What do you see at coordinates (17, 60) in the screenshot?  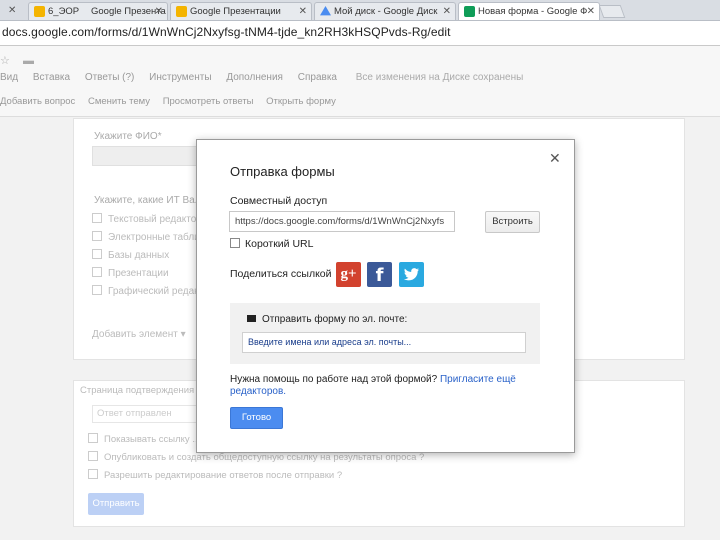 I see `header-icons: ☆ ▬` at bounding box center [17, 60].